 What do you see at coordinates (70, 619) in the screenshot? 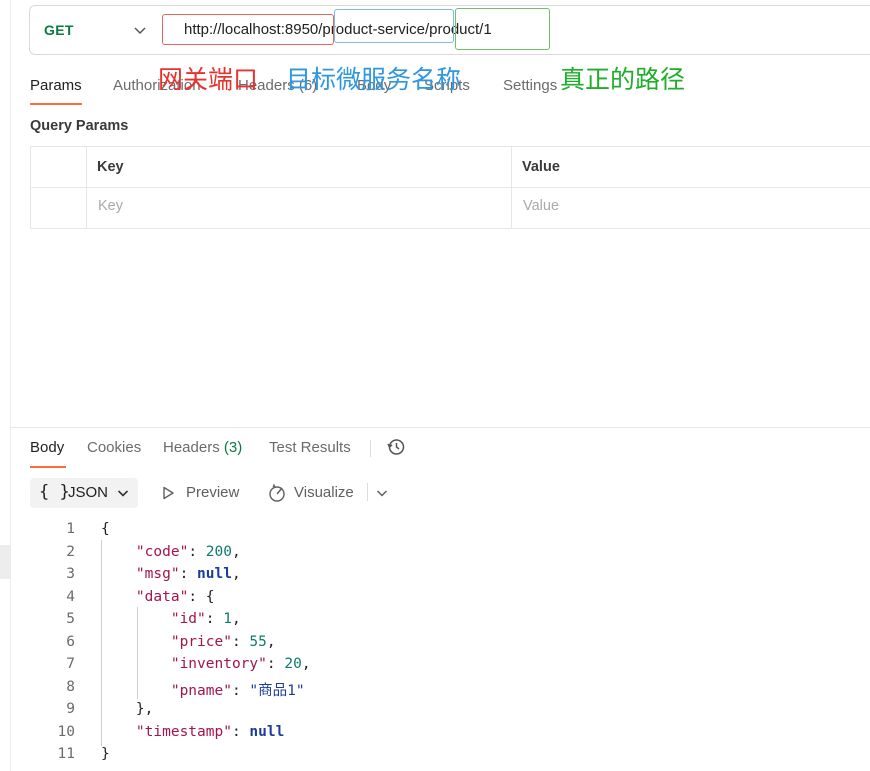
I see `line-number: 5` at bounding box center [70, 619].